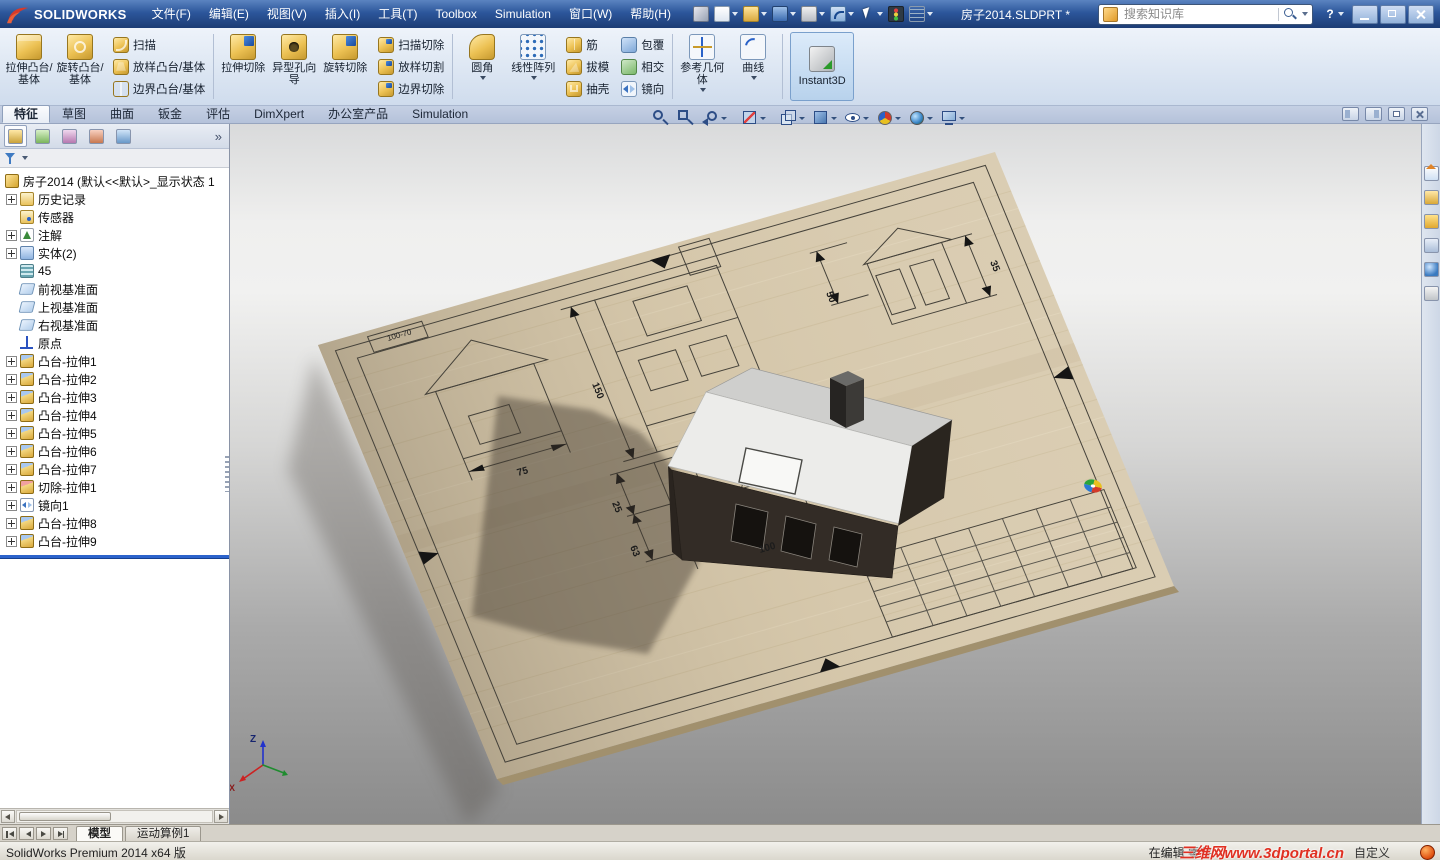  Describe the element at coordinates (921, 14) in the screenshot. I see `sheet-properties-button` at that location.